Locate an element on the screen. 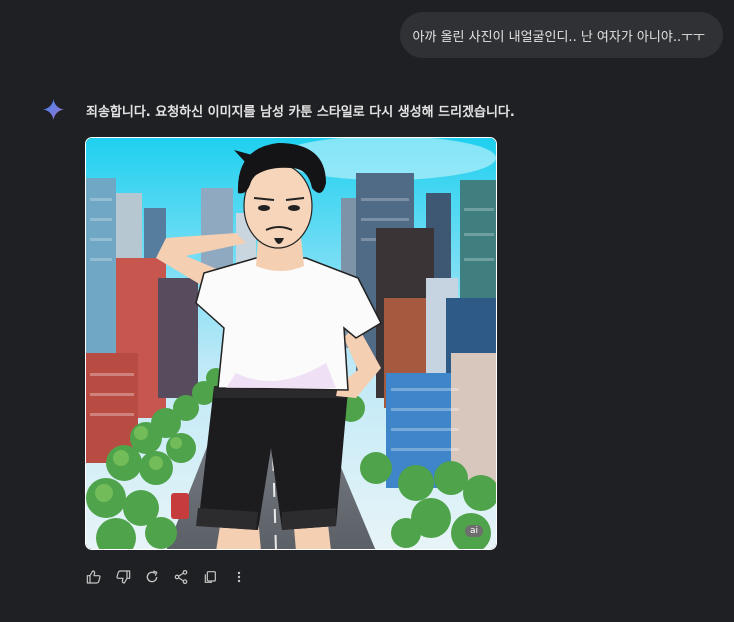  regenerate-icon is located at coordinates (152, 576).